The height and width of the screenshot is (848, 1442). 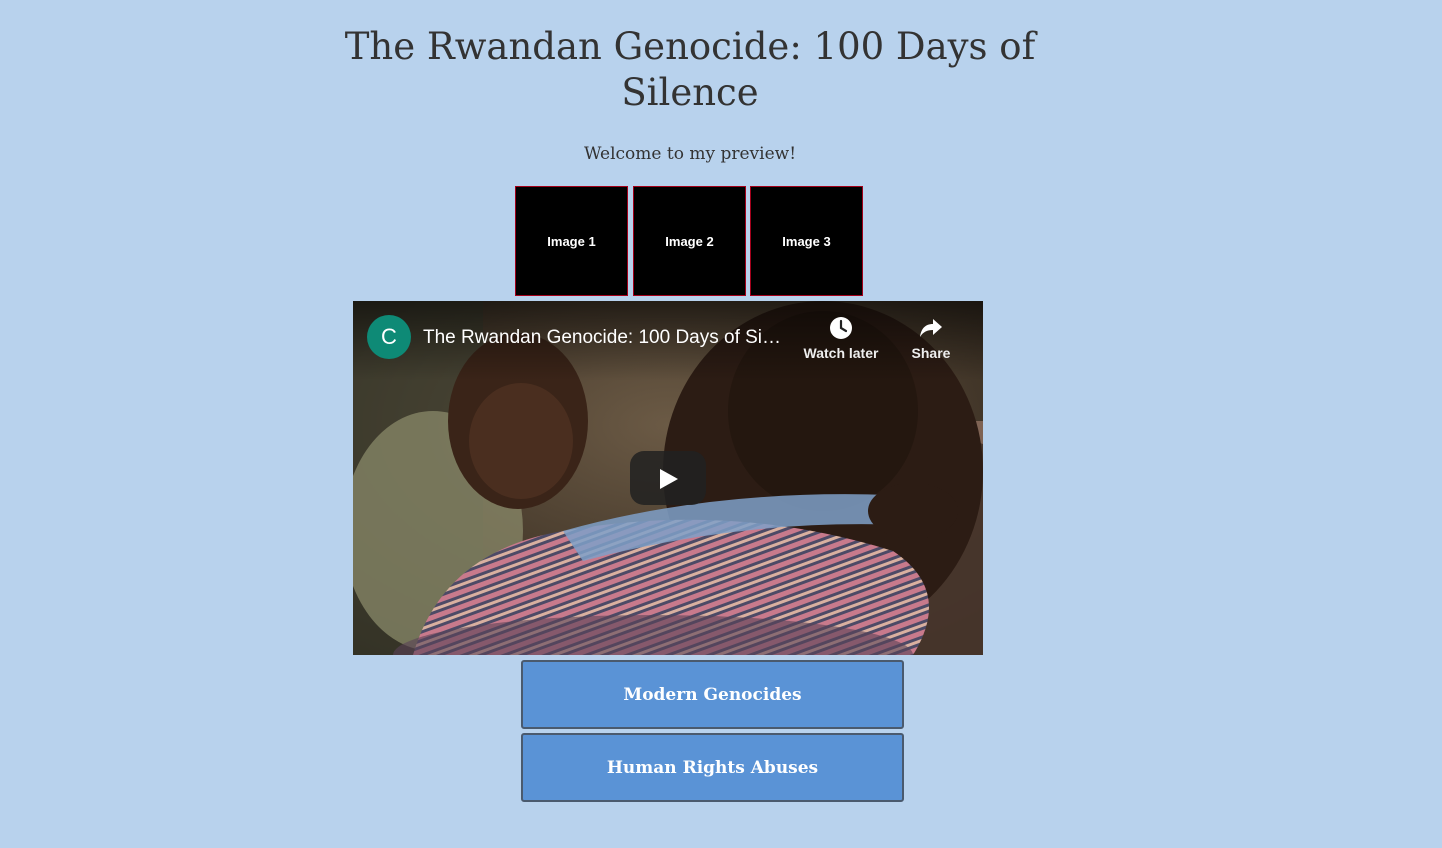 I want to click on clock-icon, so click(x=841, y=328).